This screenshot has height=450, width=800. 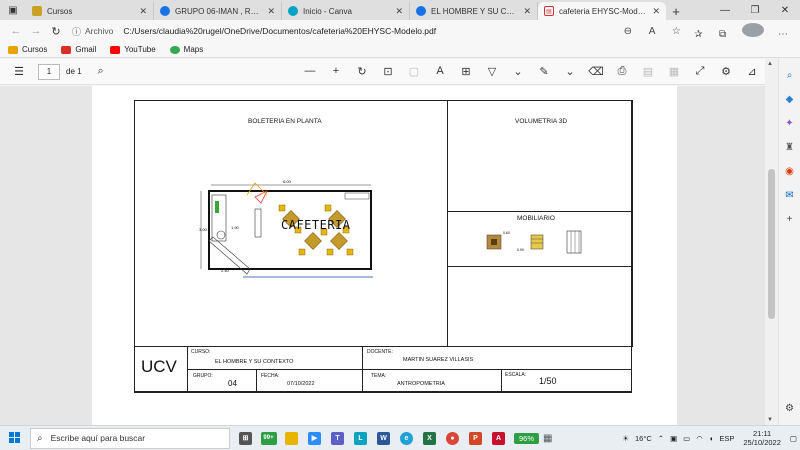 I want to click on zoom-app-icon: ▶, so click(x=314, y=438).